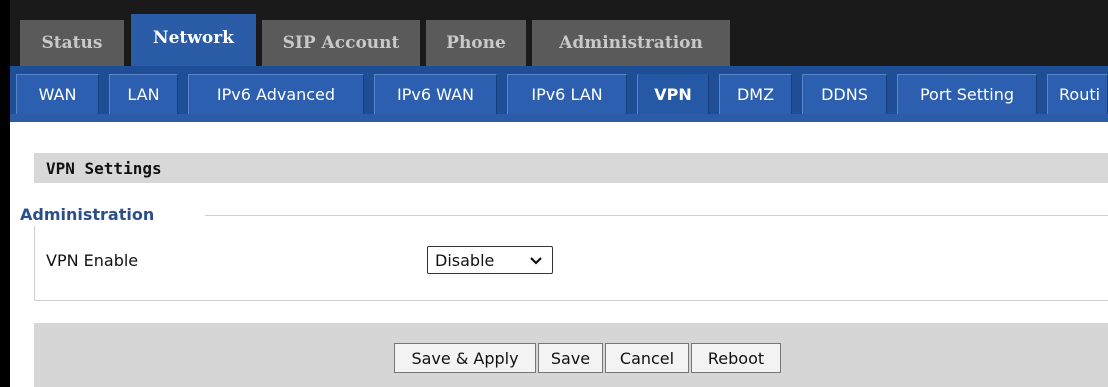 This screenshot has width=1108, height=387. Describe the element at coordinates (536, 261) in the screenshot. I see `chevron-down-icon` at that location.